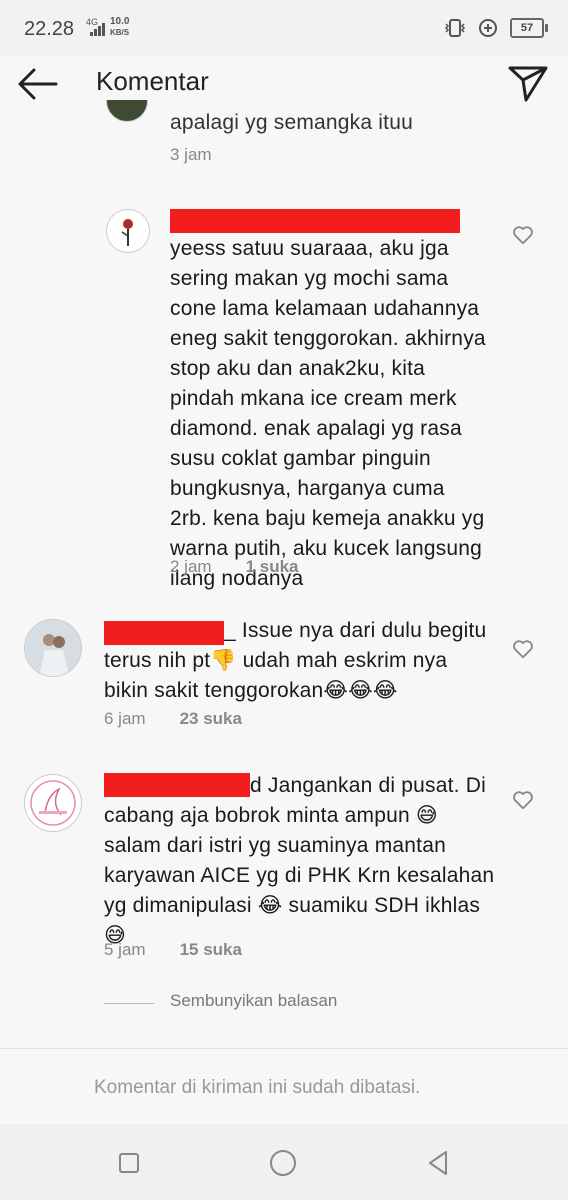 The image size is (568, 1200). Describe the element at coordinates (309, 248) in the screenshot. I see `comment-line: yeess satuu suaraaa, aku jga` at that location.